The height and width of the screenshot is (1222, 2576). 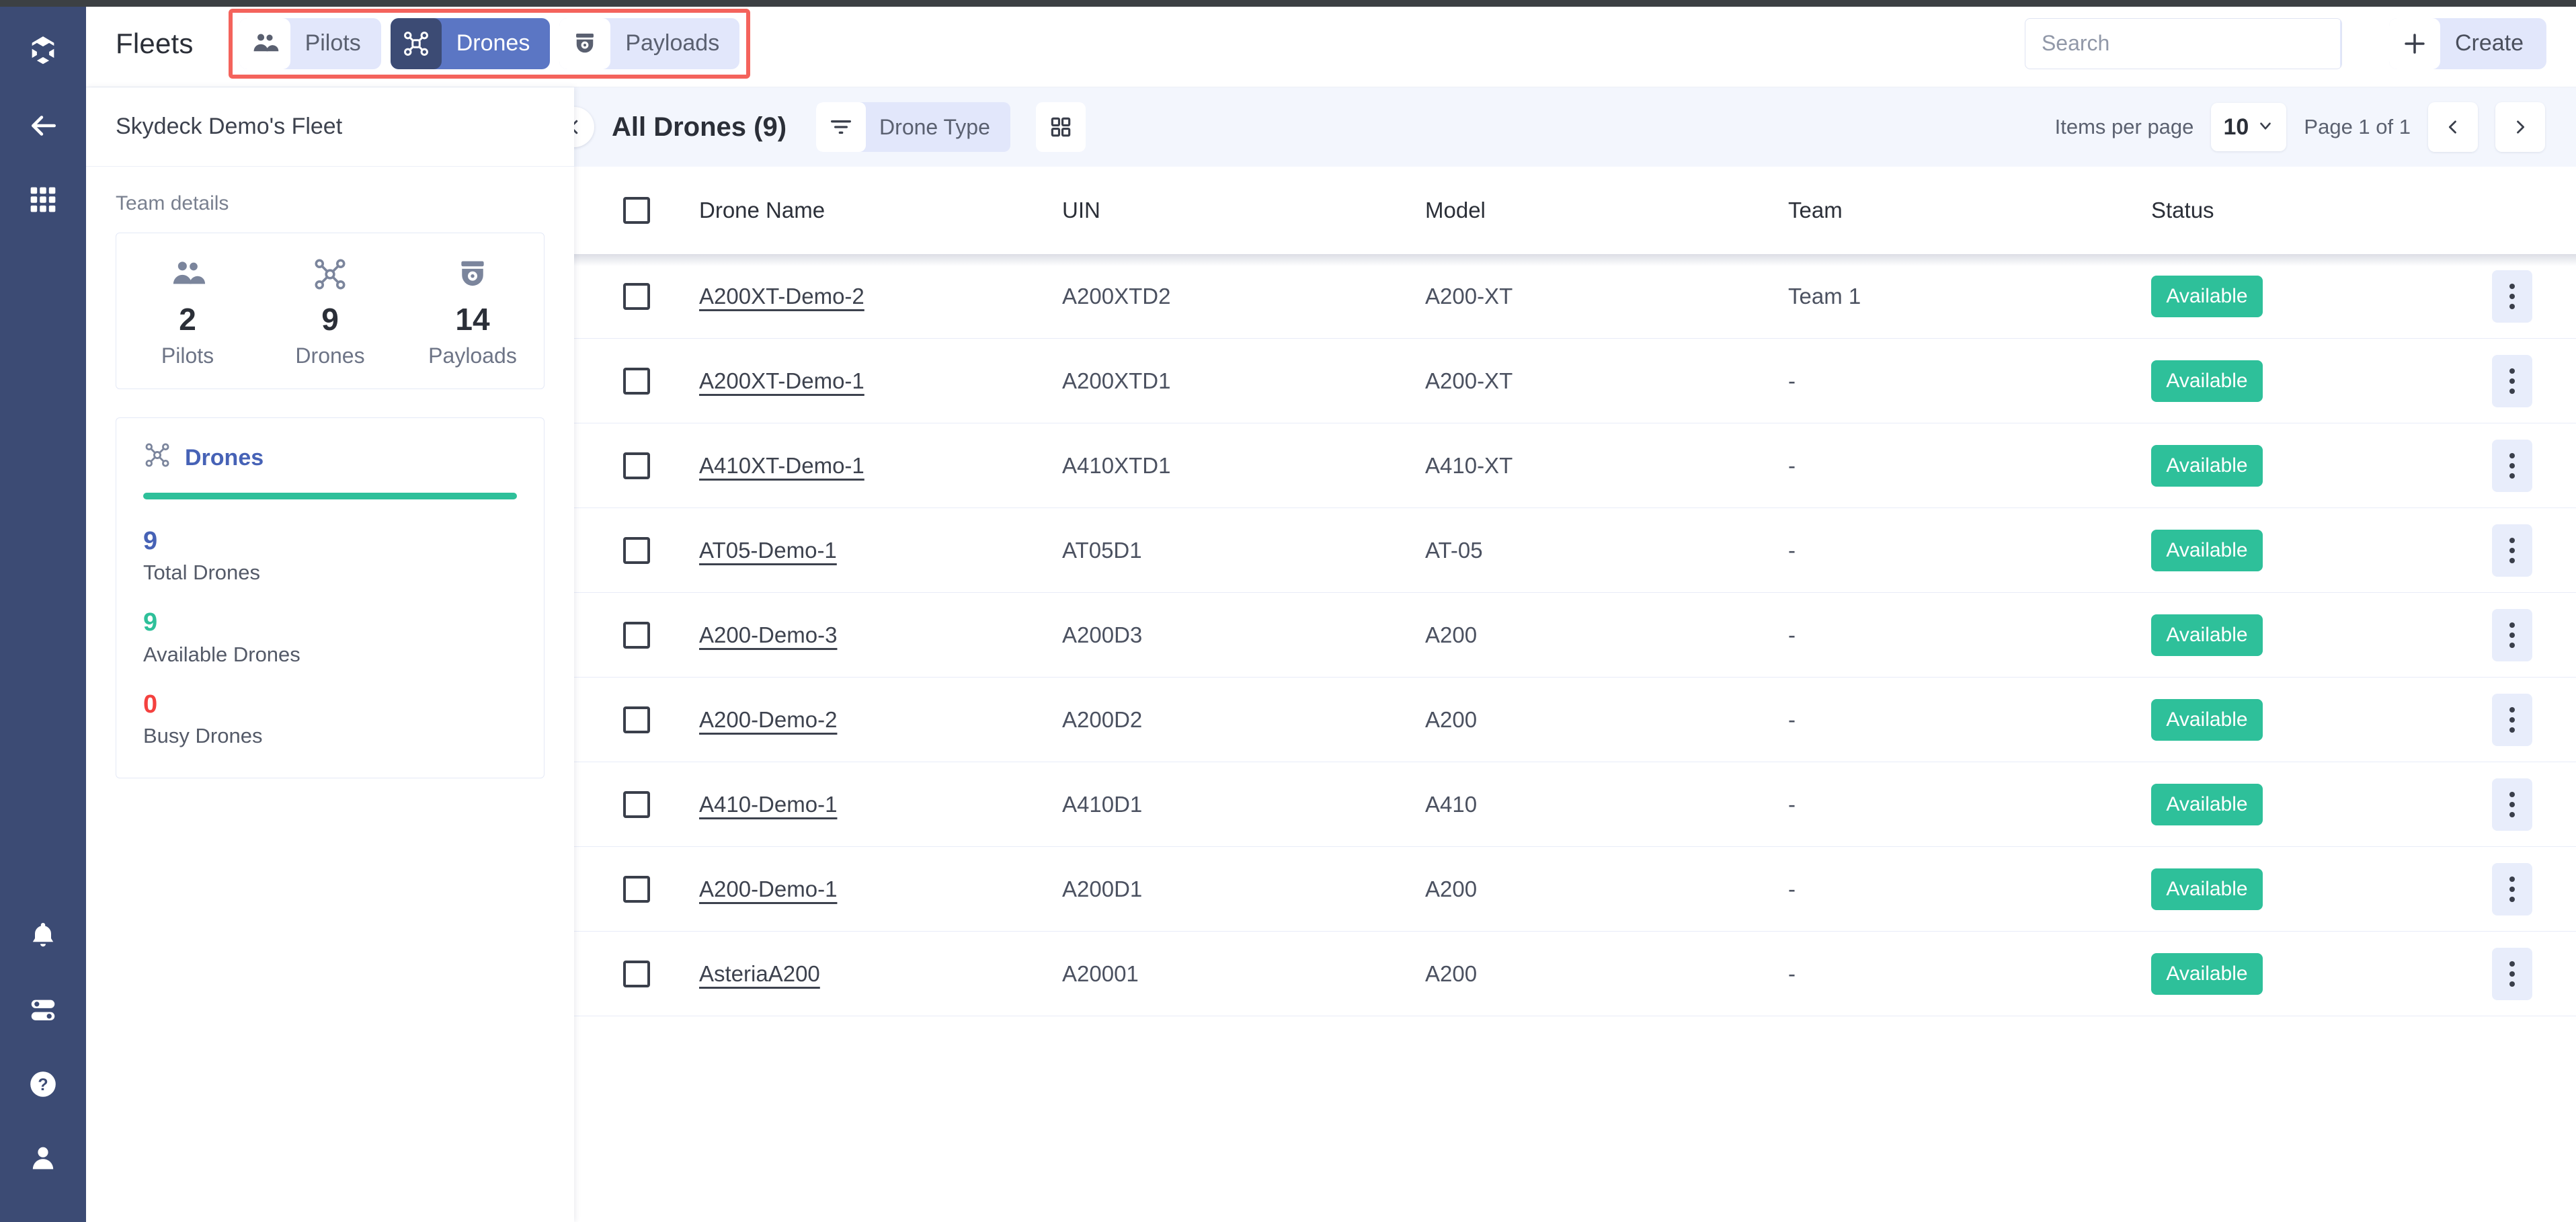 What do you see at coordinates (2453, 127) in the screenshot?
I see `prev-page-button` at bounding box center [2453, 127].